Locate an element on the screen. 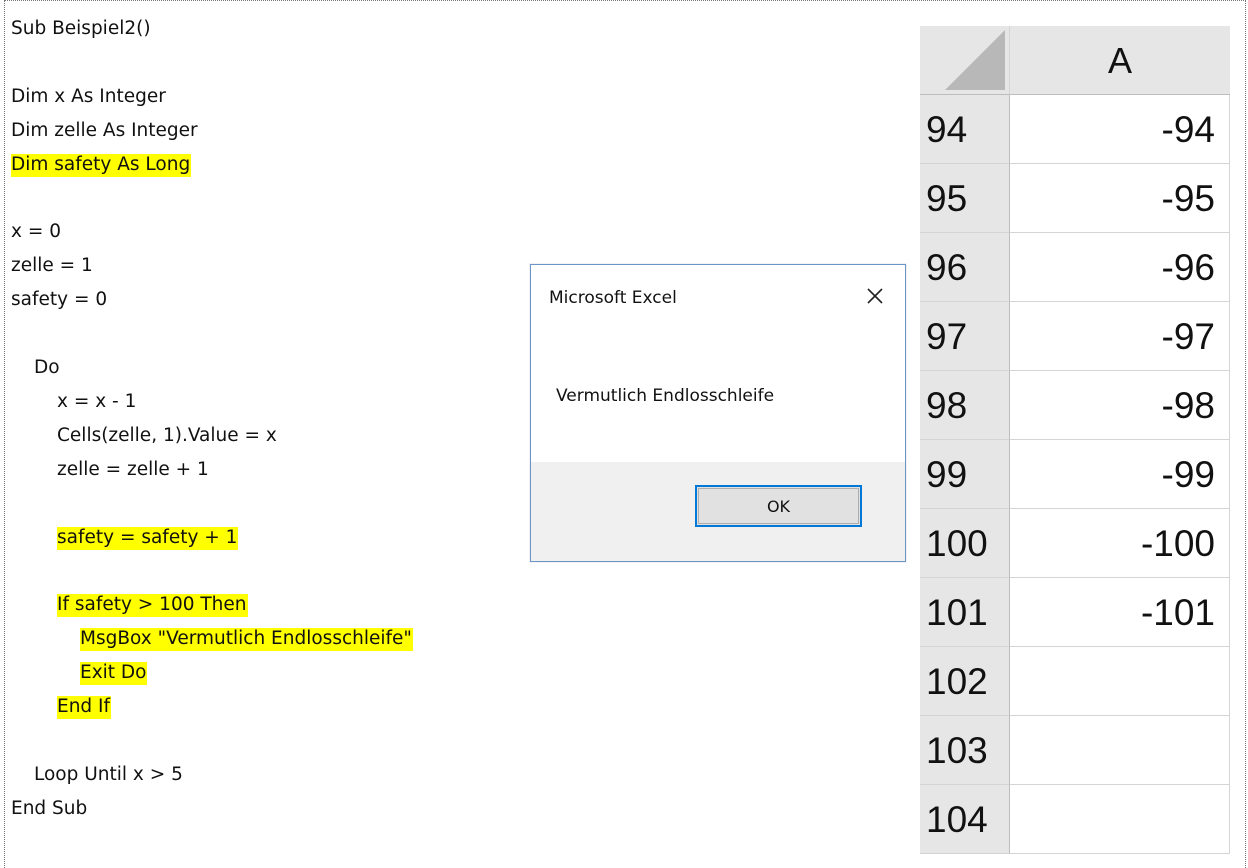  code-line: If safety > 100 Then is located at coordinates (152, 605).